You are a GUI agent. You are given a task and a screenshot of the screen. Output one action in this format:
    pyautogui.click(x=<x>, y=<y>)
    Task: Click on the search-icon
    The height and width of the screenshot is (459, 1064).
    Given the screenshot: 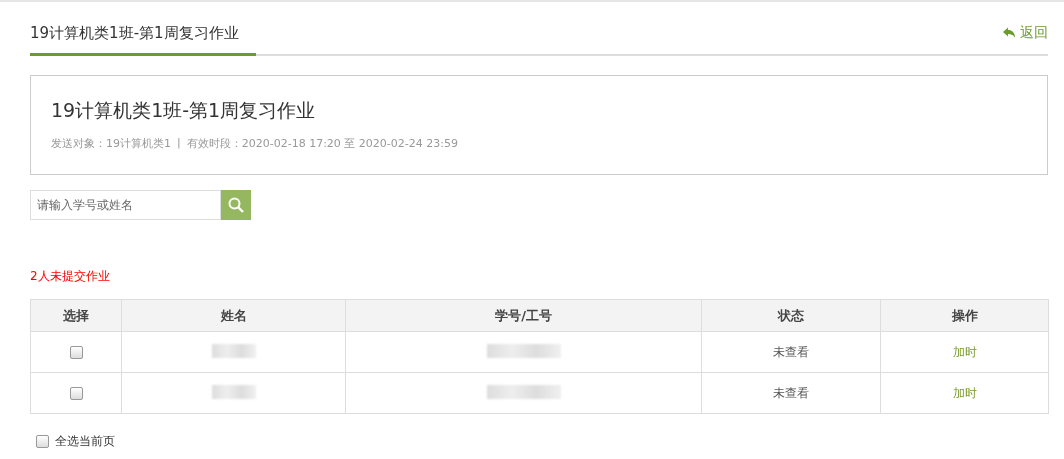 What is the action you would take?
    pyautogui.click(x=236, y=205)
    